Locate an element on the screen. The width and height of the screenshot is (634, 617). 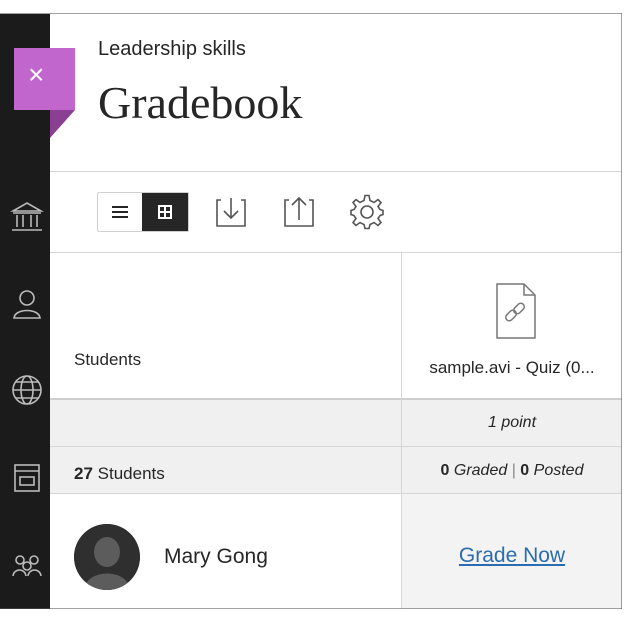
upload-button is located at coordinates (299, 212).